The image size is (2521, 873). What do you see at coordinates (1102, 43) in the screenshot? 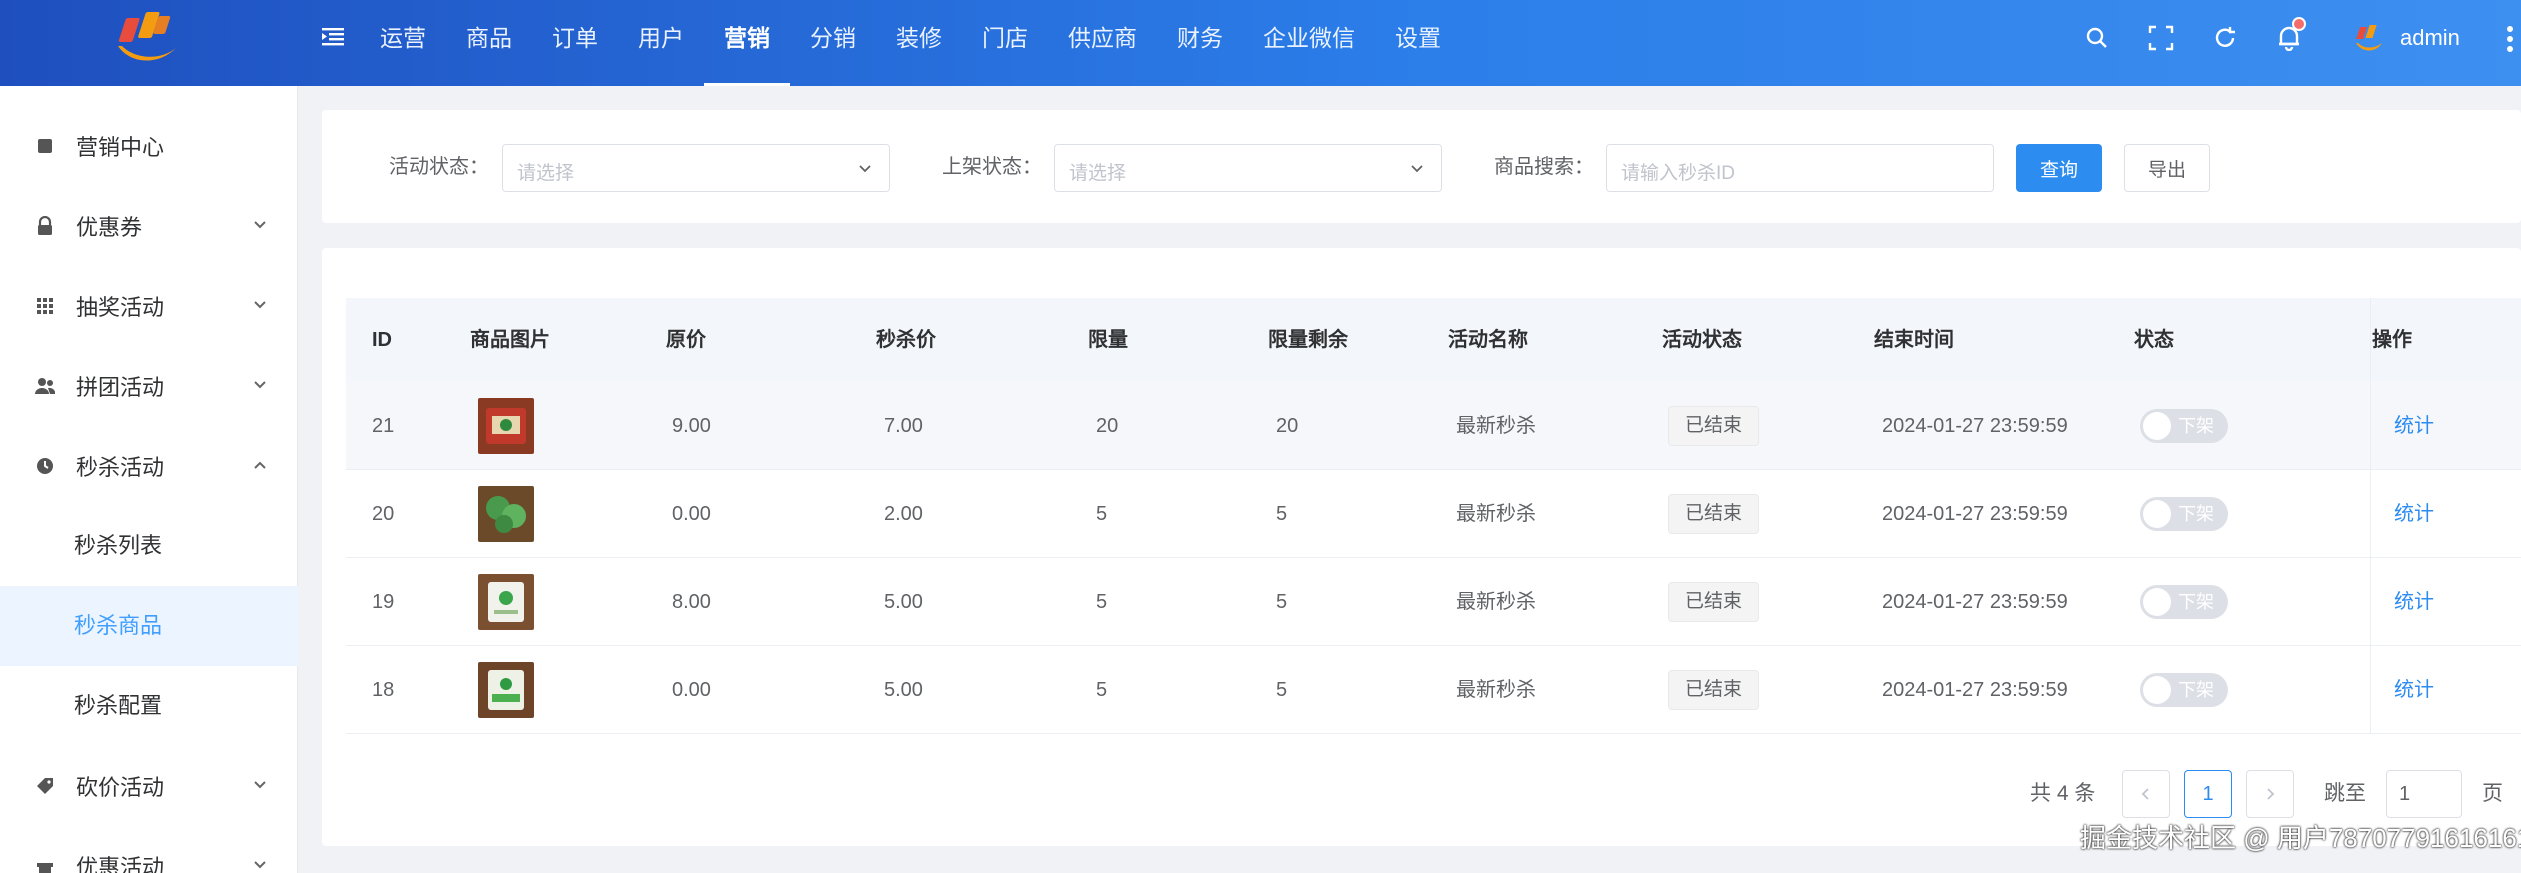
I see `nav-item-suppliers: 供应商` at bounding box center [1102, 43].